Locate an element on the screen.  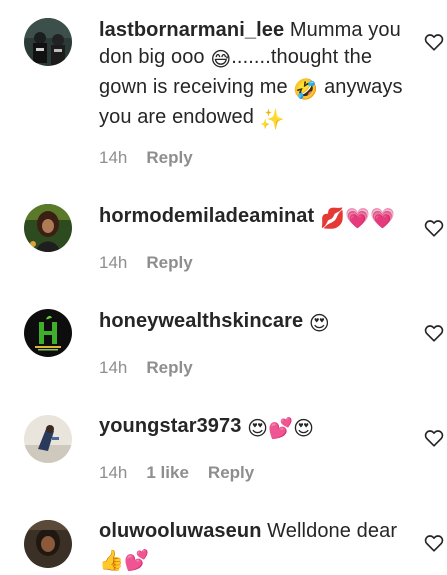
comment-body: oluwooluwaseun Welldone dear 👍💕 is located at coordinates (251, 546).